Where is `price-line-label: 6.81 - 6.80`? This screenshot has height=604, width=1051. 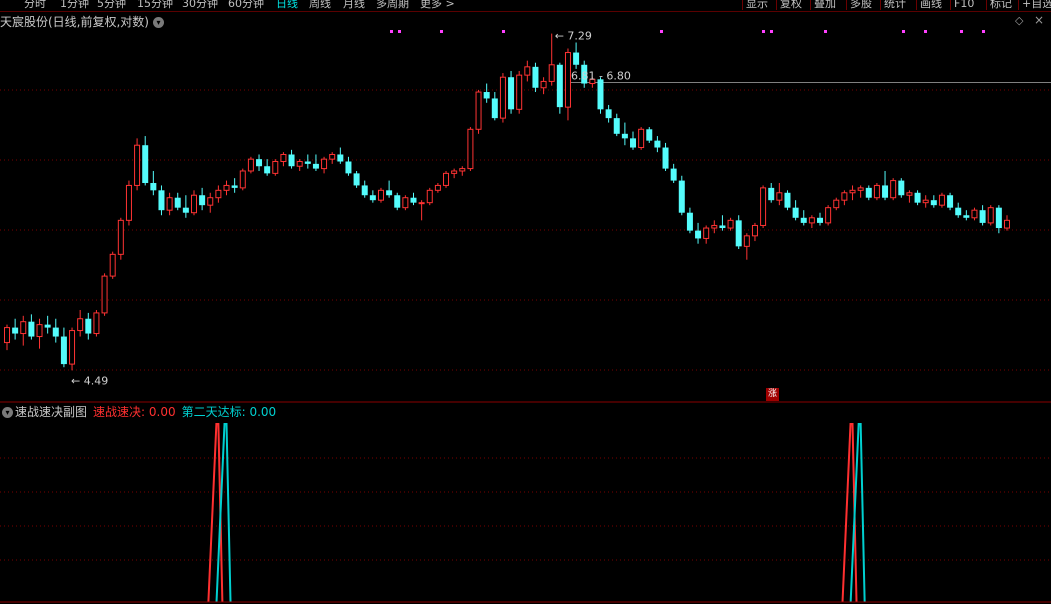
price-line-label: 6.81 - 6.80 is located at coordinates (601, 75).